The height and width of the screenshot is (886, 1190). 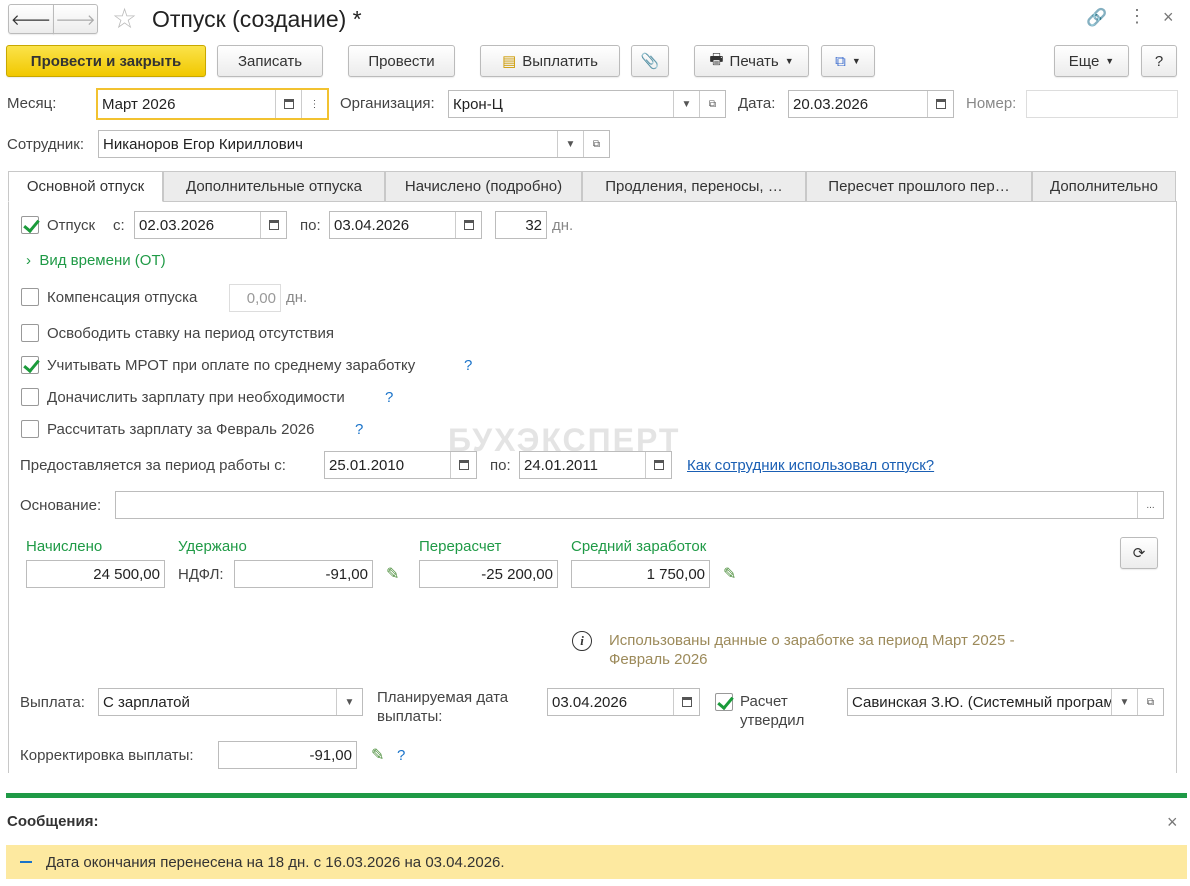 What do you see at coordinates (1172, 822) in the screenshot?
I see `close-messages-icon: ×` at bounding box center [1172, 822].